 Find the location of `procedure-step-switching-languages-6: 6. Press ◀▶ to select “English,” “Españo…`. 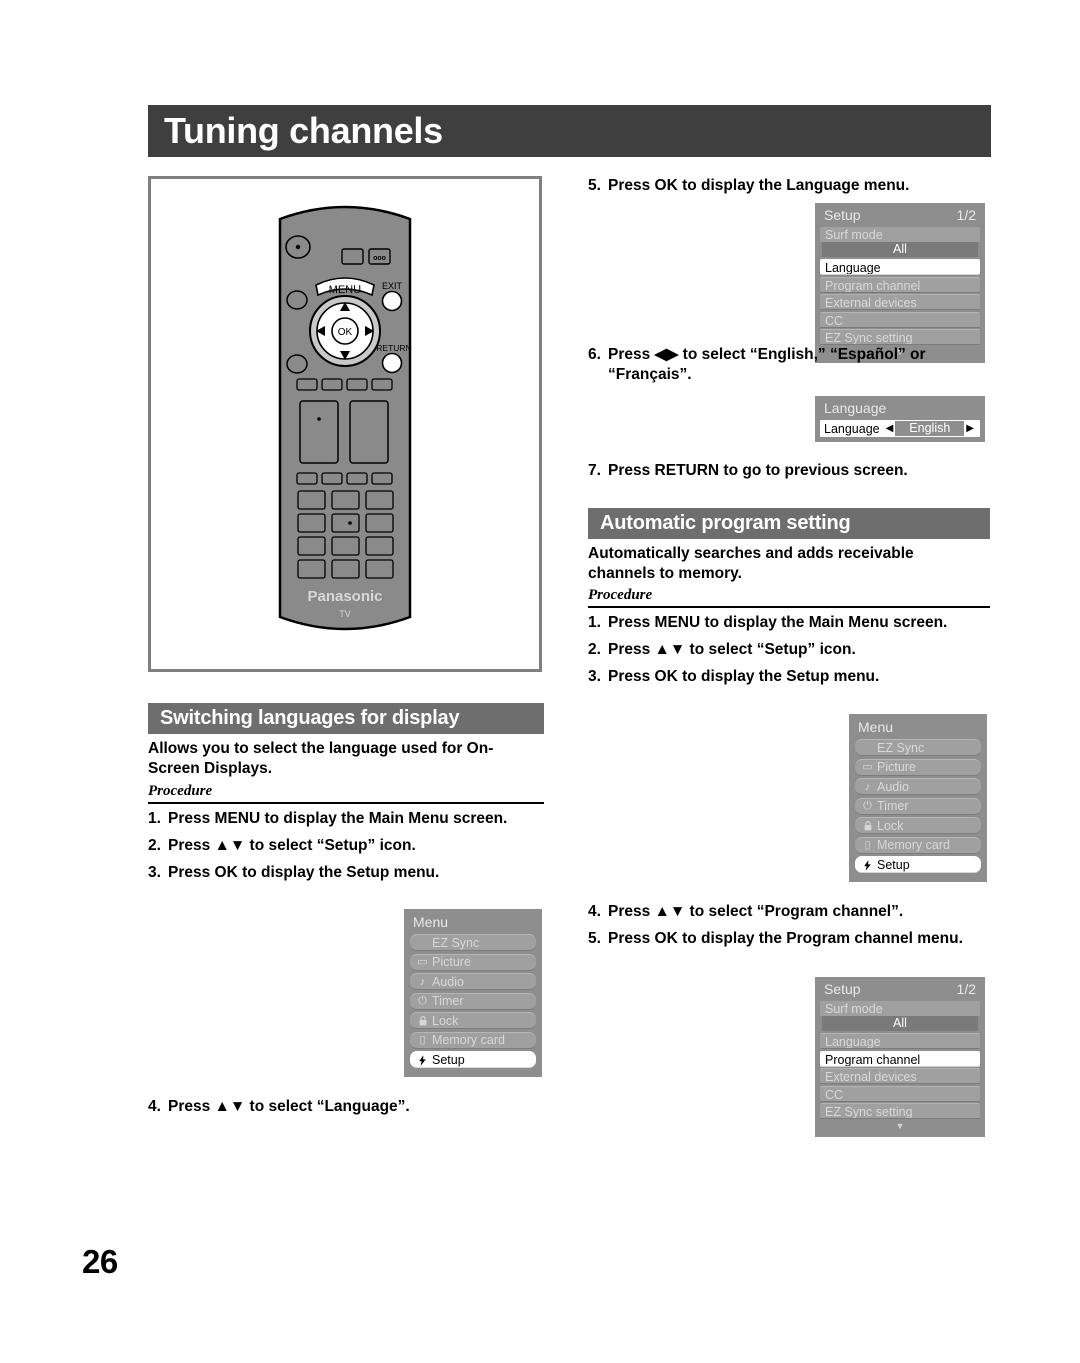

procedure-step-switching-languages-6: 6. Press ◀▶ to select “English,” “Españo… is located at coordinates (788, 368).